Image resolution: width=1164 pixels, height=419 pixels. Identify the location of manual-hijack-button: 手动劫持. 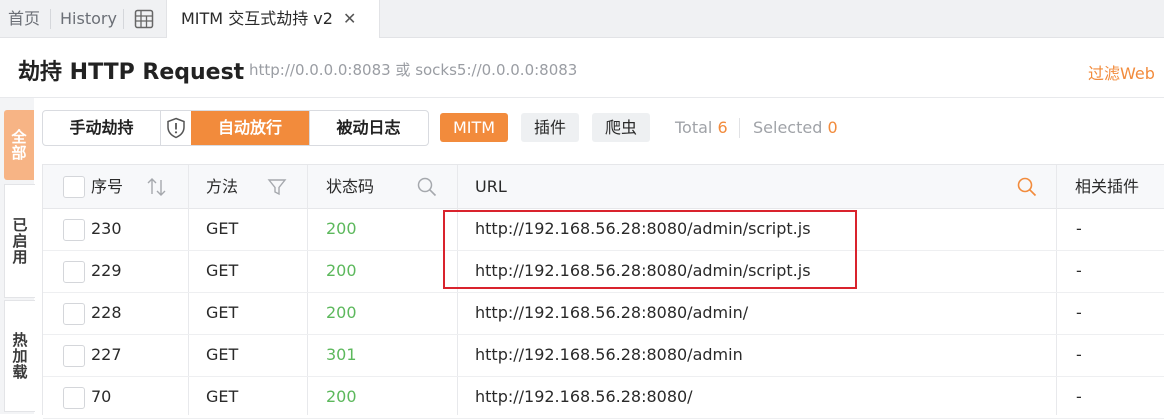
(101, 128).